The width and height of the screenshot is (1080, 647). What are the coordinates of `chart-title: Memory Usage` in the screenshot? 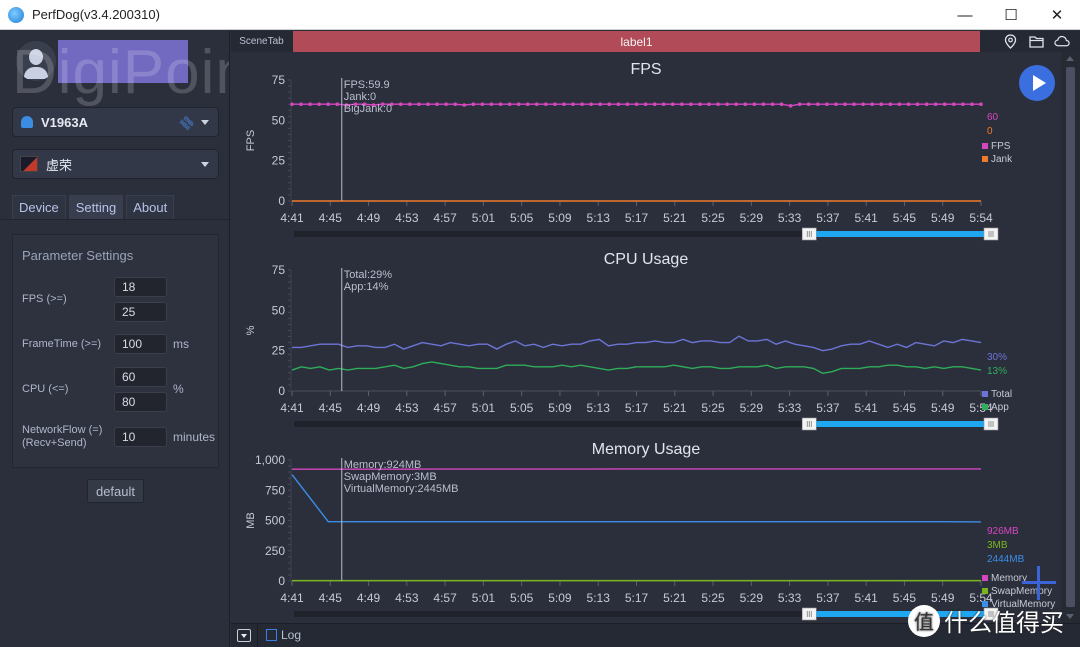 It's located at (646, 449).